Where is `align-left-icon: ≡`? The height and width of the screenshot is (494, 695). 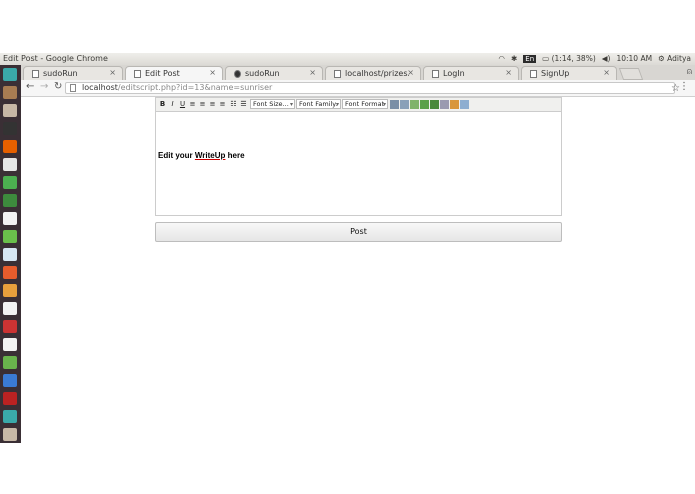 align-left-icon: ≡ is located at coordinates (192, 104).